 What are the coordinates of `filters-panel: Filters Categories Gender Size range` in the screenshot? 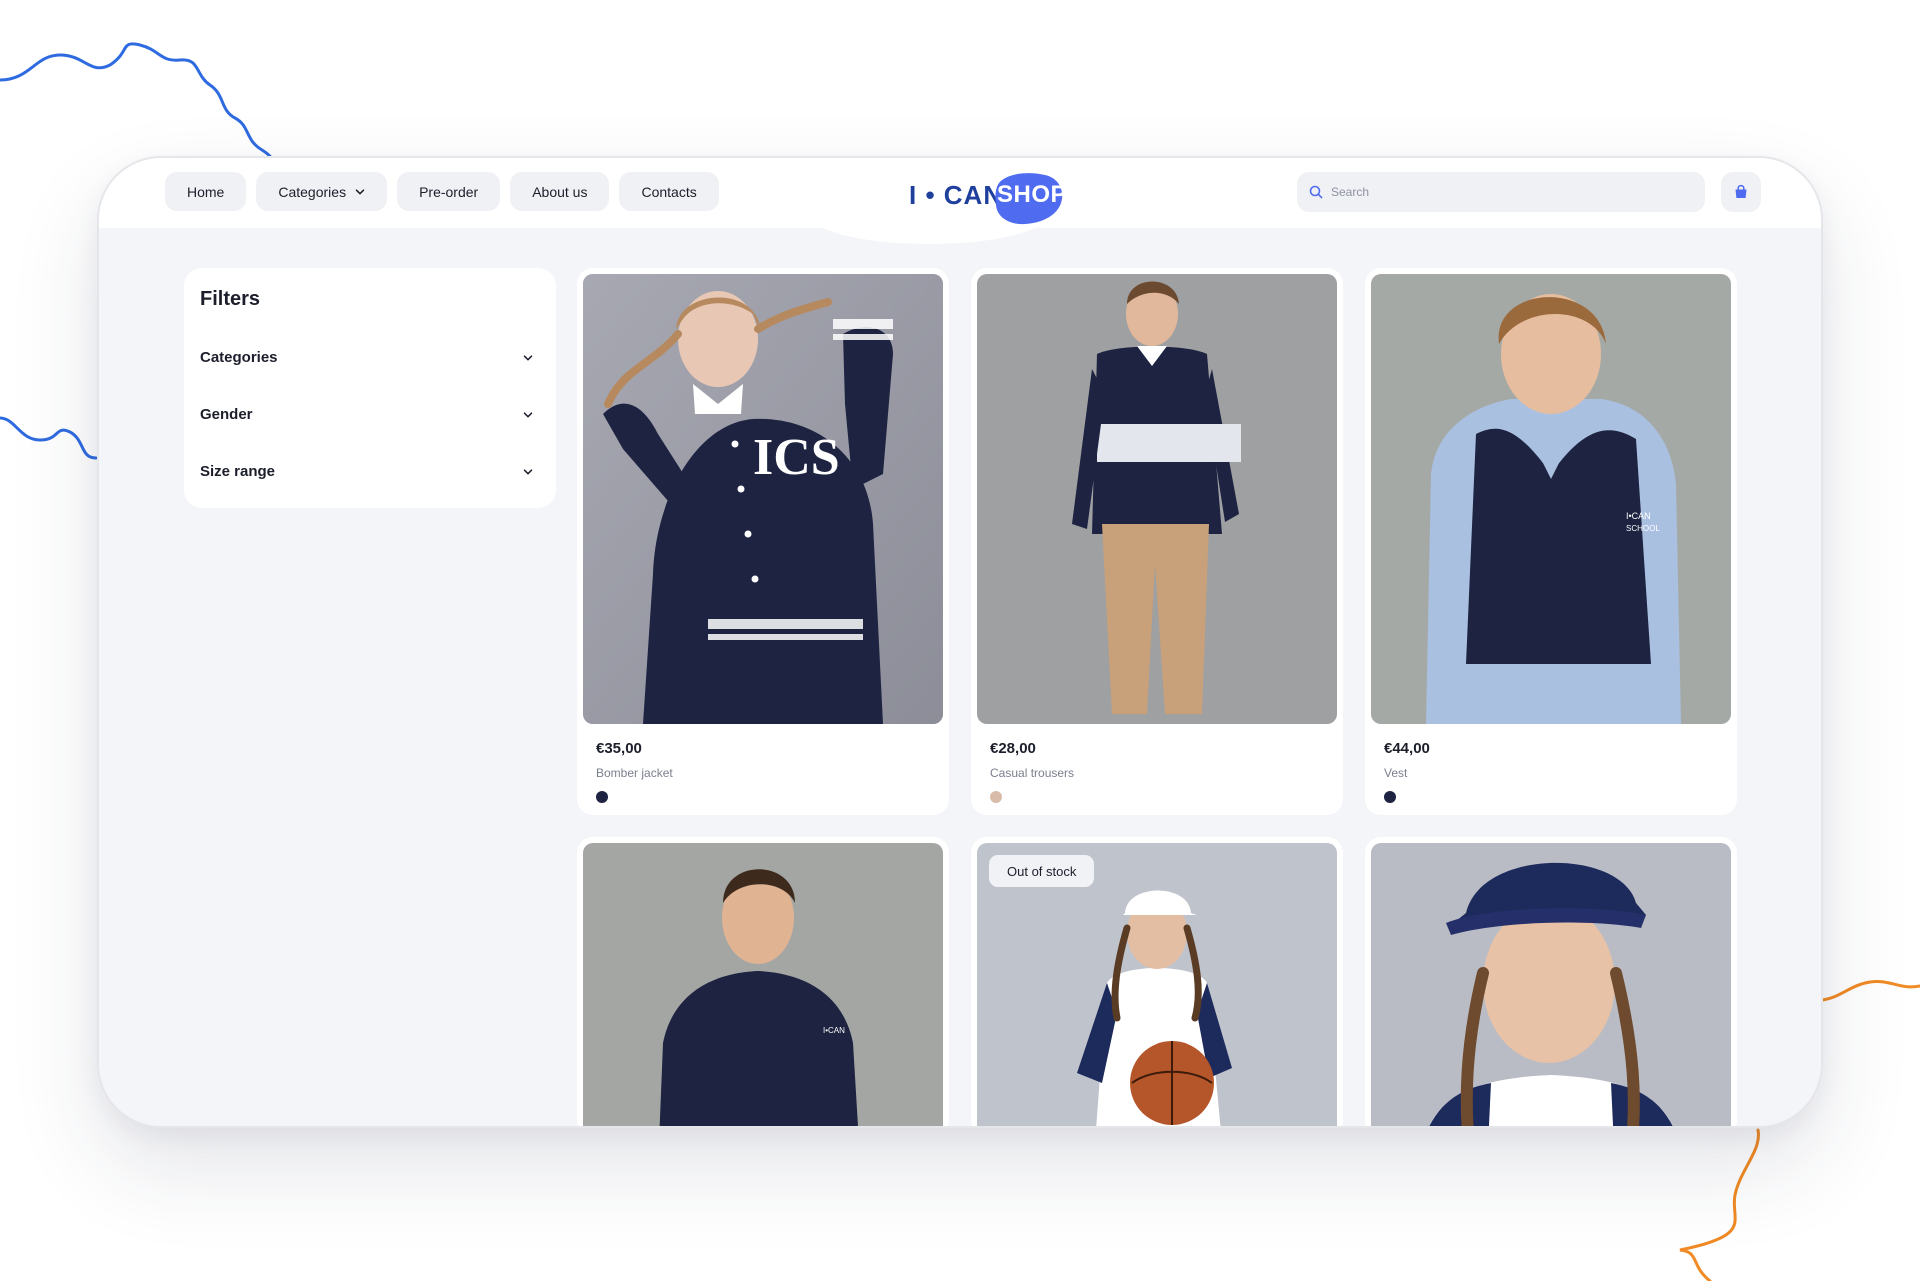 It's located at (370, 388).